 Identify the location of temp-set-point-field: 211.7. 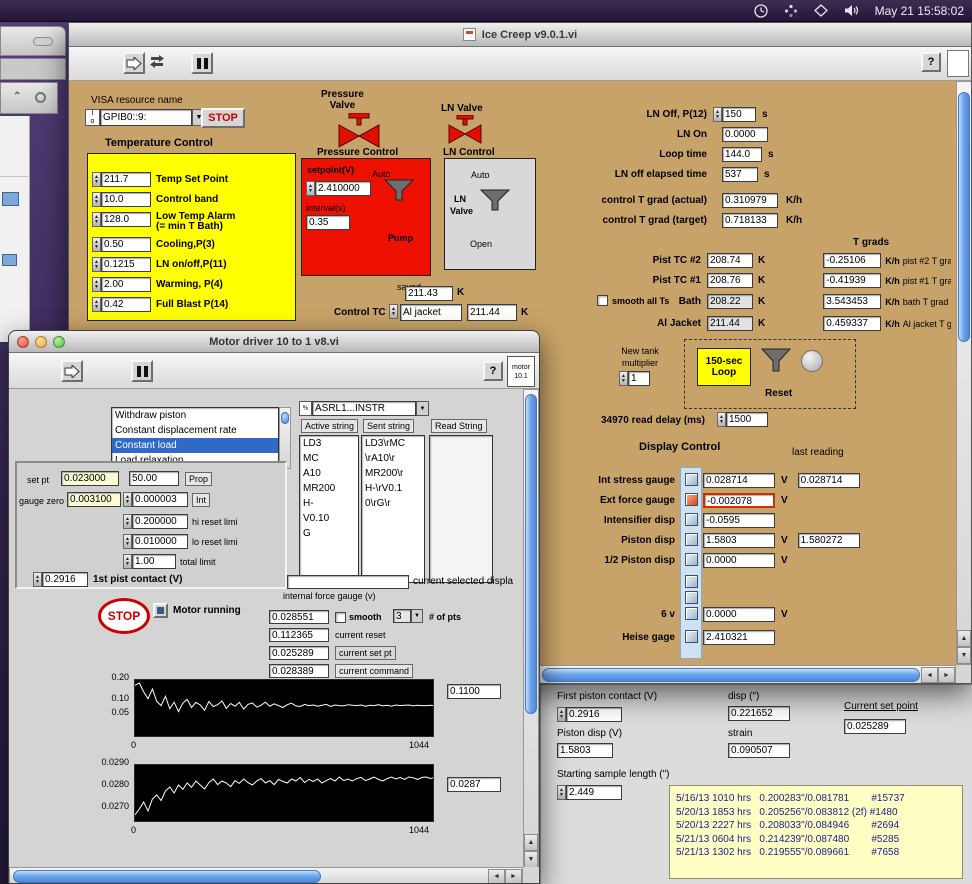
(126, 179).